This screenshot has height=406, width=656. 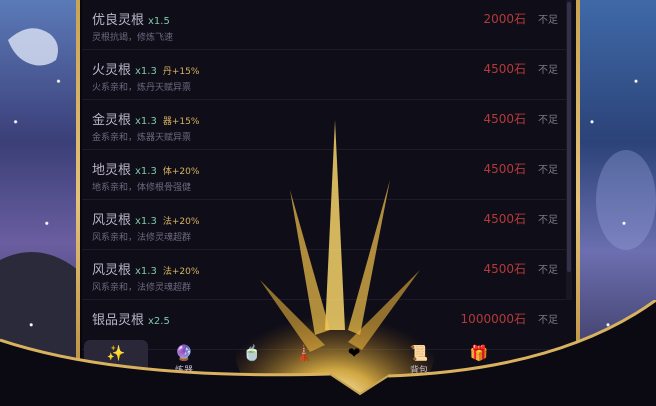 I want to click on scroll-icon: 📜, so click(x=419, y=353).